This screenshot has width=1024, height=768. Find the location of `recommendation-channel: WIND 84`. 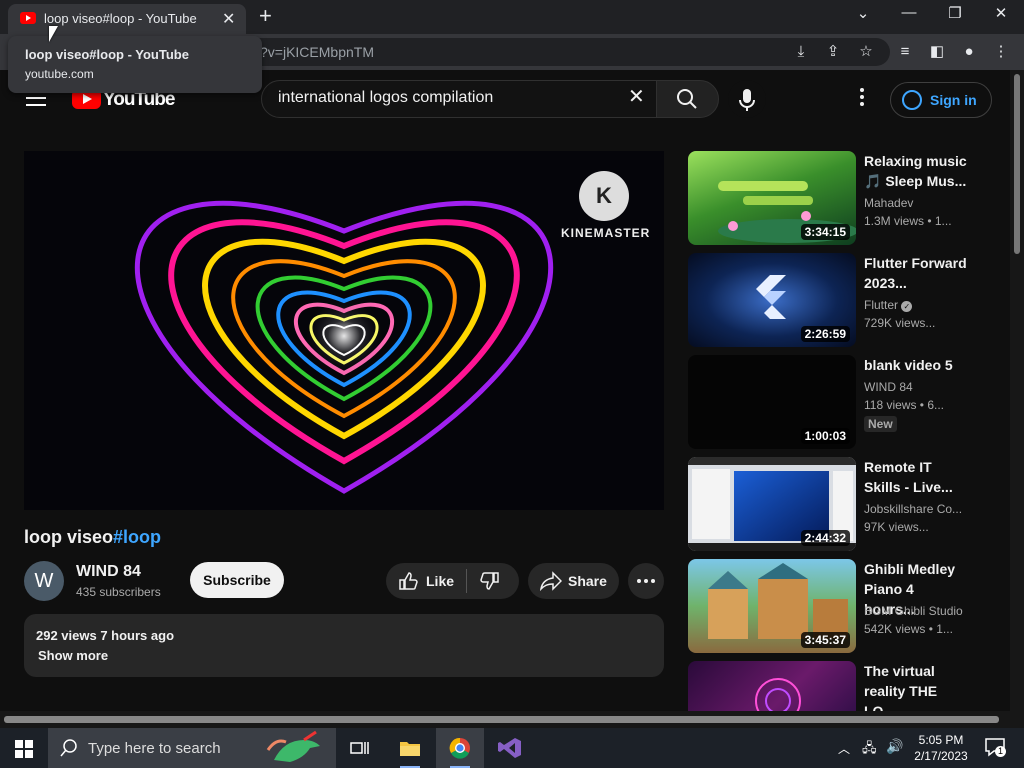

recommendation-channel: WIND 84 is located at coordinates (888, 387).